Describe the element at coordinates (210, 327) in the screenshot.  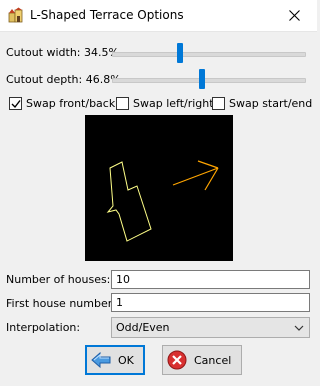
I see `interpolation-select: Odd/Even` at that location.